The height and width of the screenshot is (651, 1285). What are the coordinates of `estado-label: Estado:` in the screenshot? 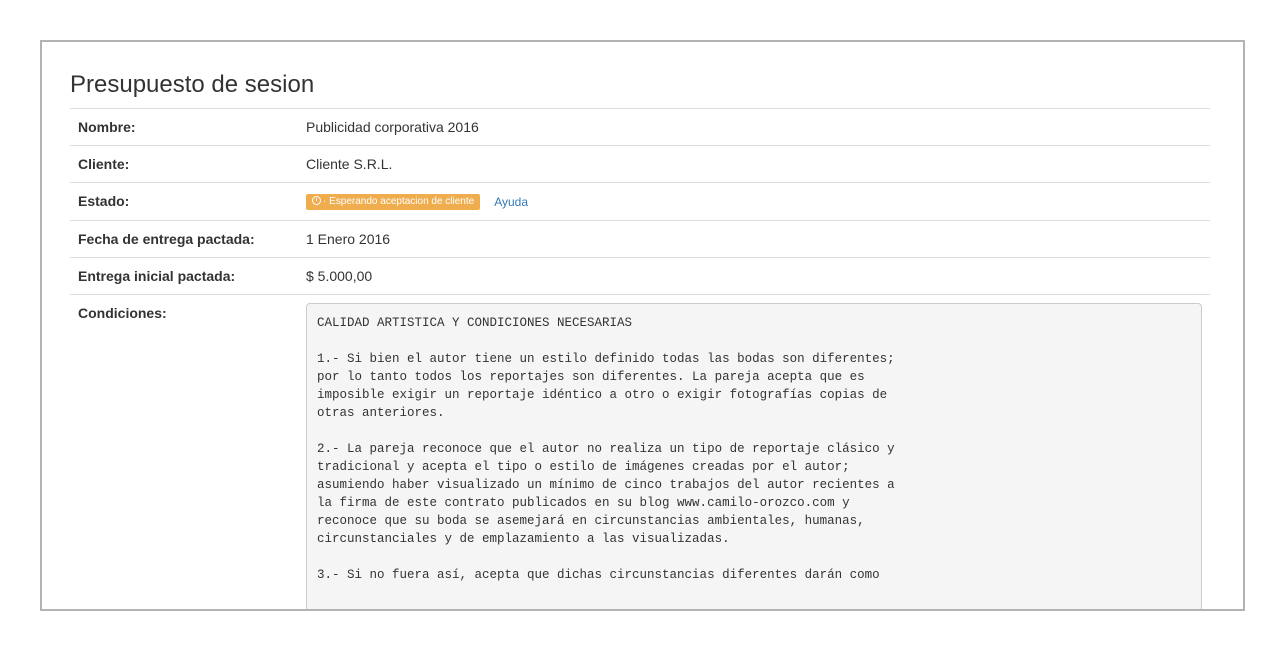 It's located at (184, 201).